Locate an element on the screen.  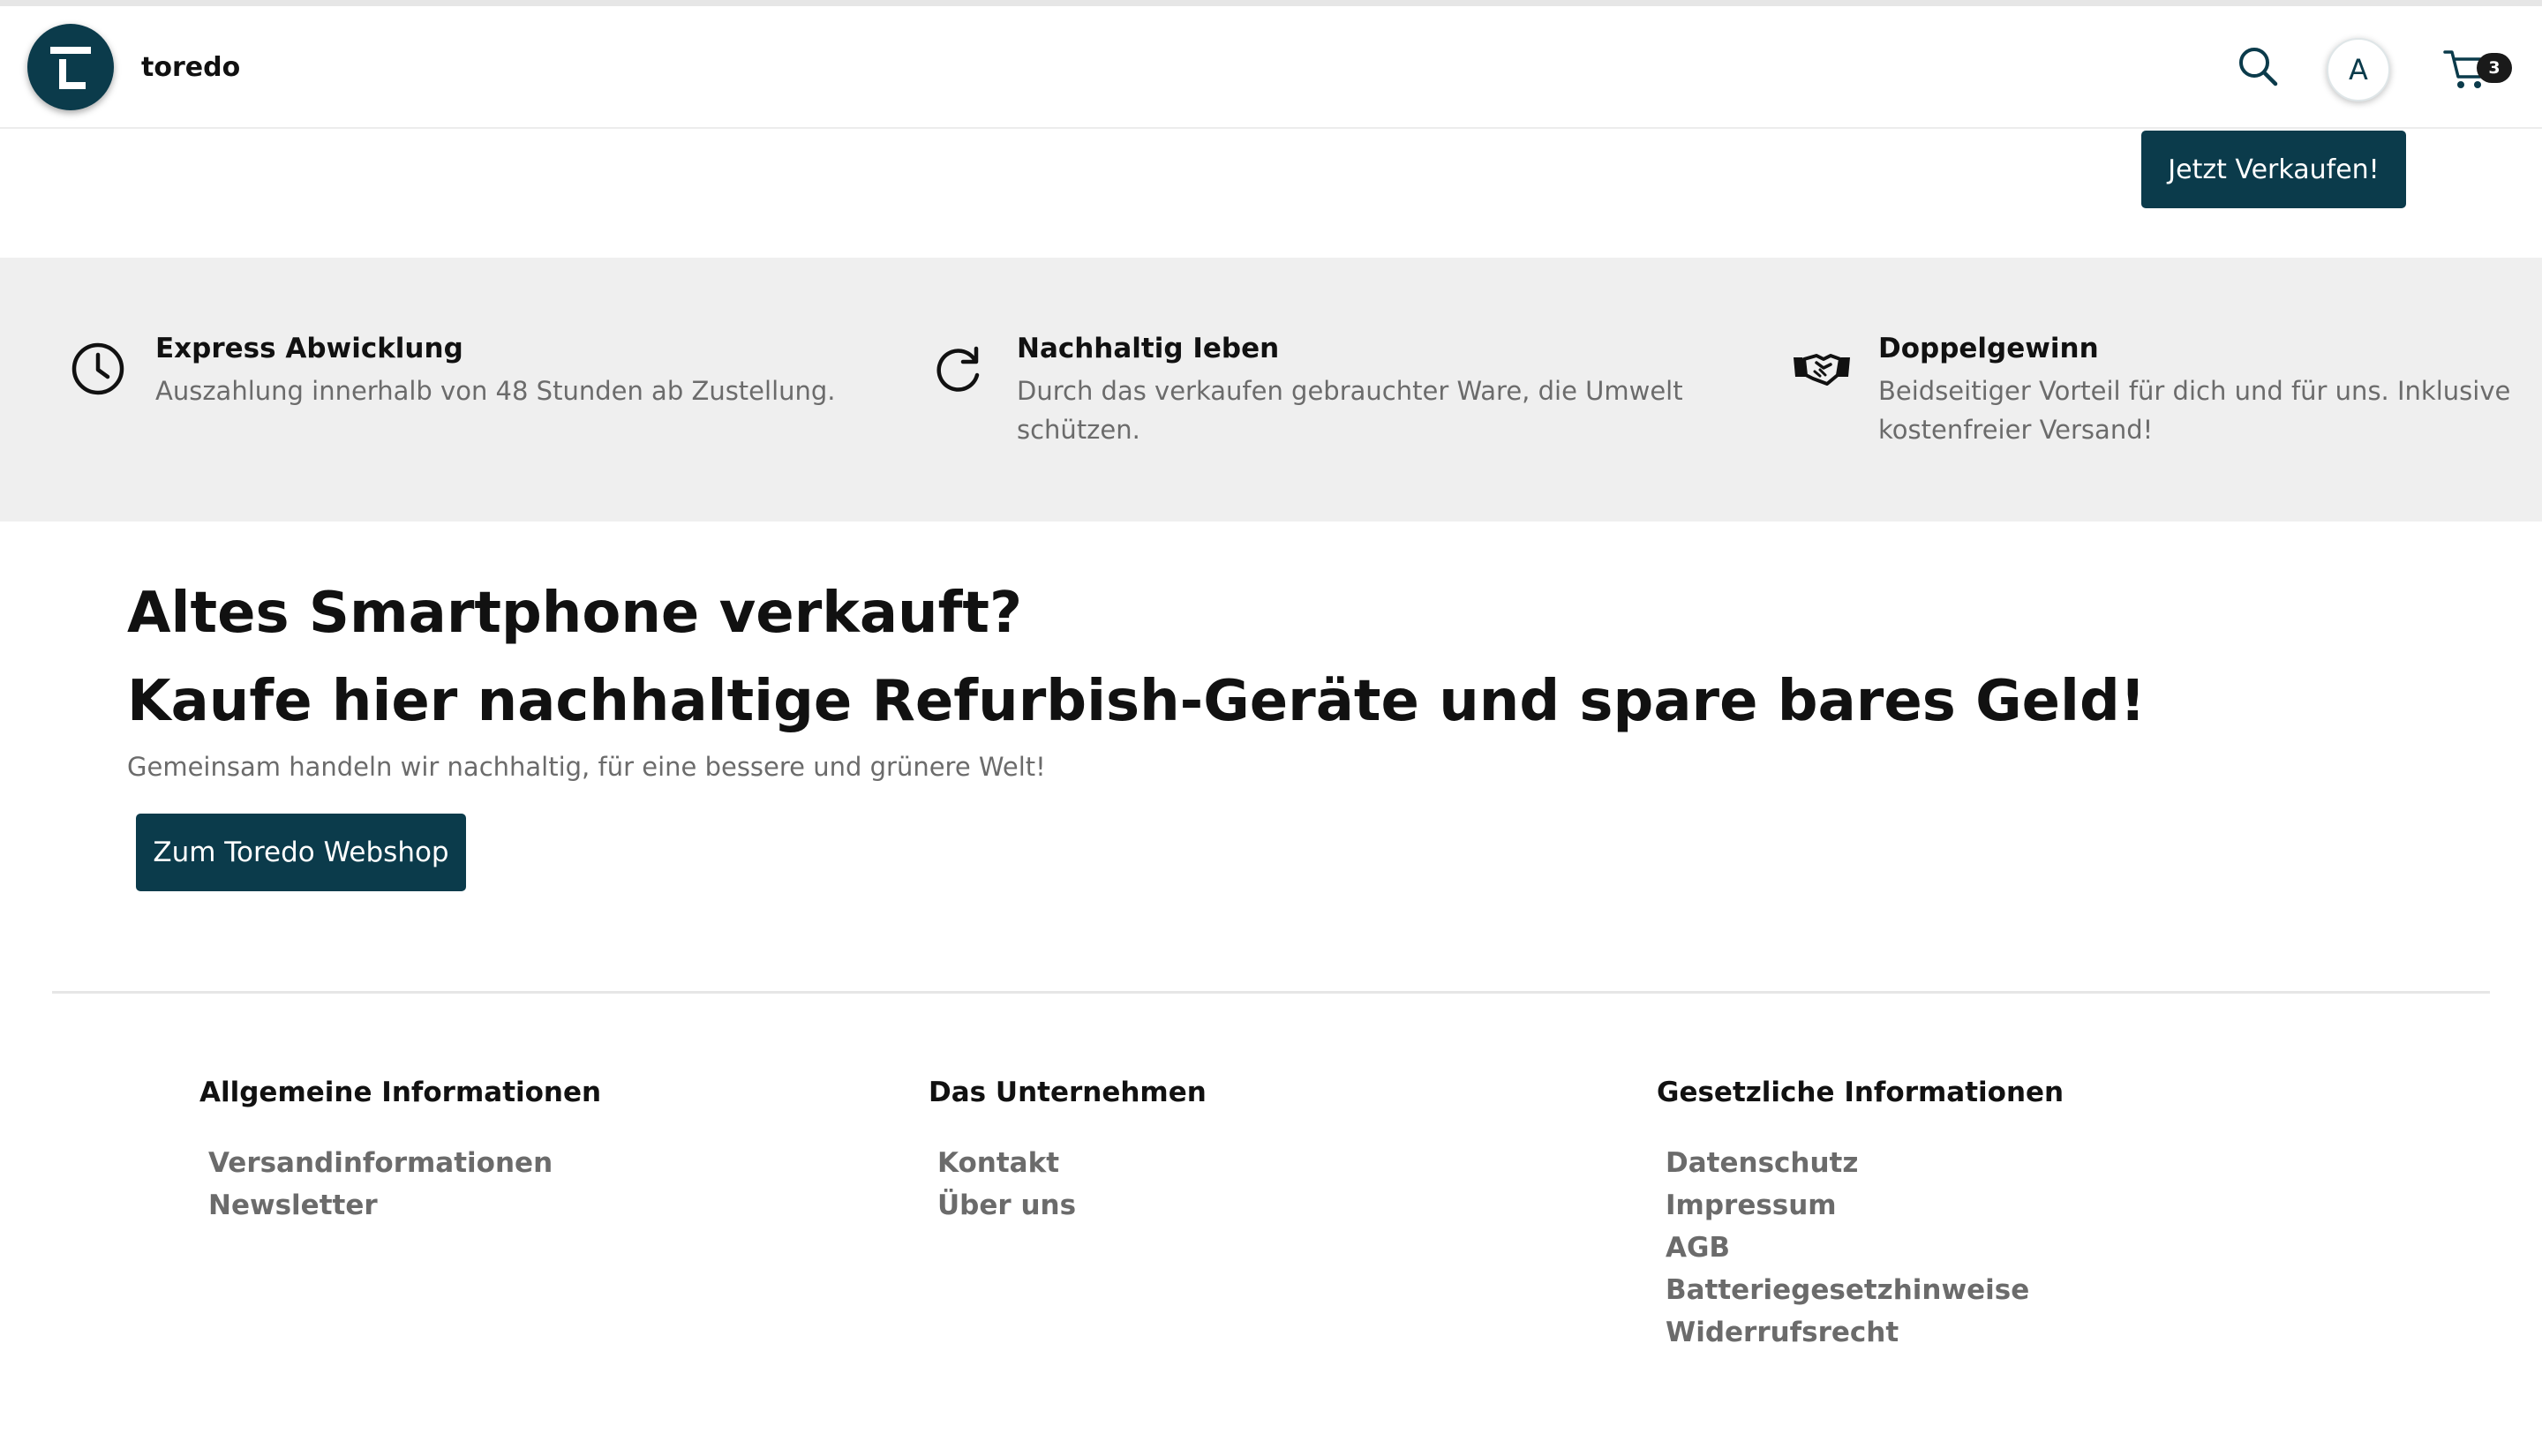
footer-link-terms: AGB is located at coordinates (1865, 1248).